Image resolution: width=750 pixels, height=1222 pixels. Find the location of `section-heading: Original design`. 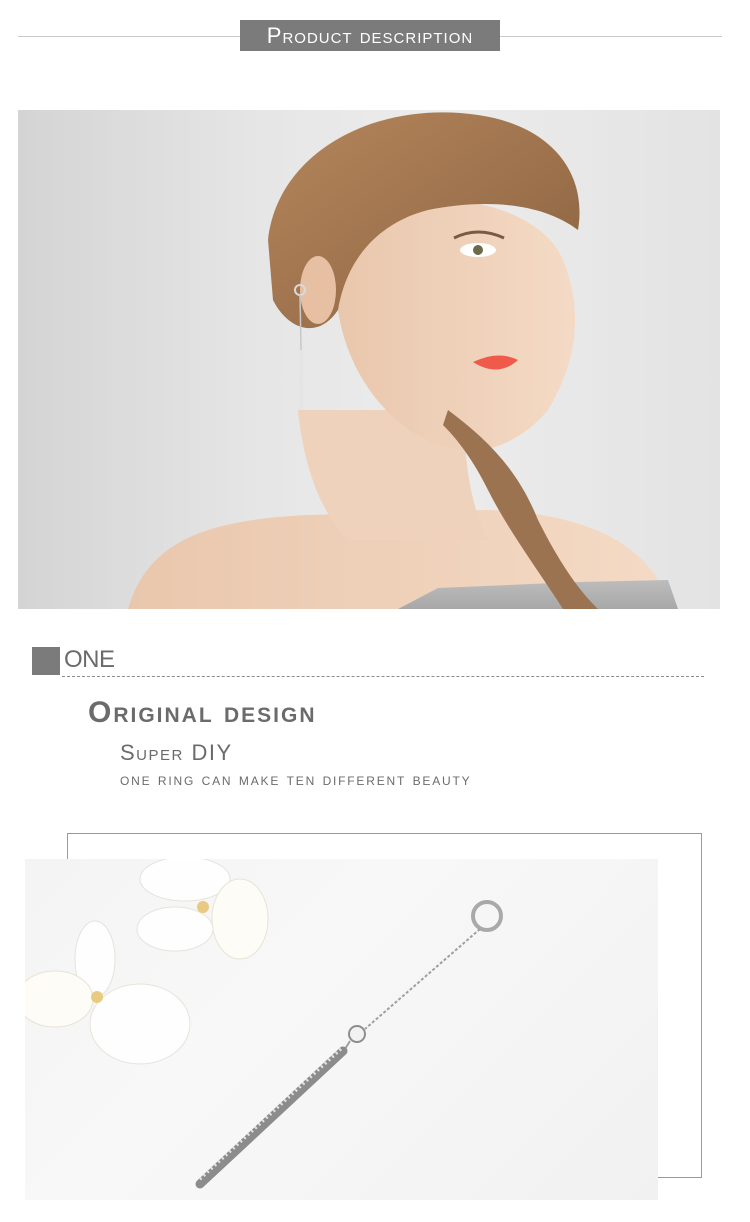

section-heading: Original design is located at coordinates (202, 712).